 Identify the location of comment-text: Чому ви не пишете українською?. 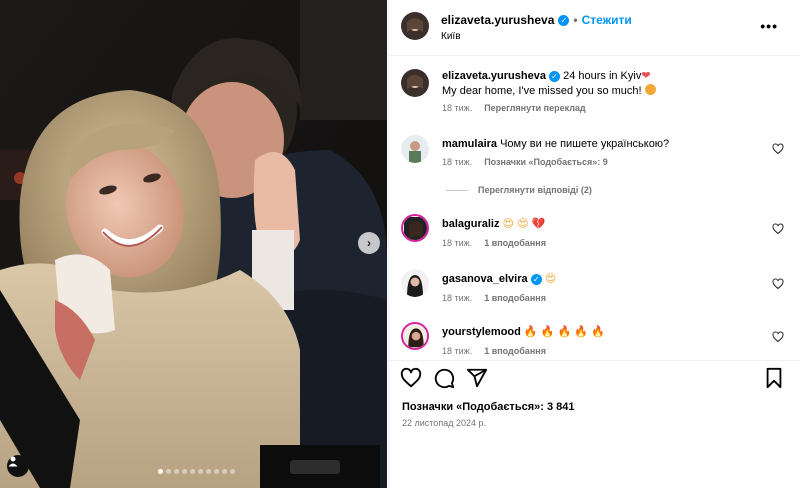
(585, 144).